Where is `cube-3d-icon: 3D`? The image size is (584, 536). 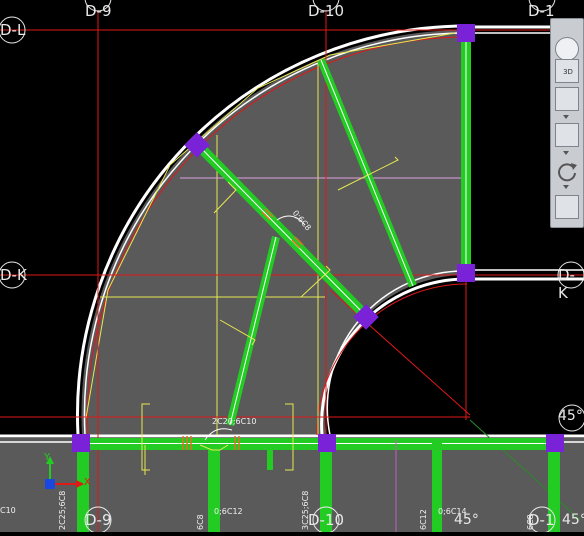 cube-3d-icon: 3D is located at coordinates (567, 71).